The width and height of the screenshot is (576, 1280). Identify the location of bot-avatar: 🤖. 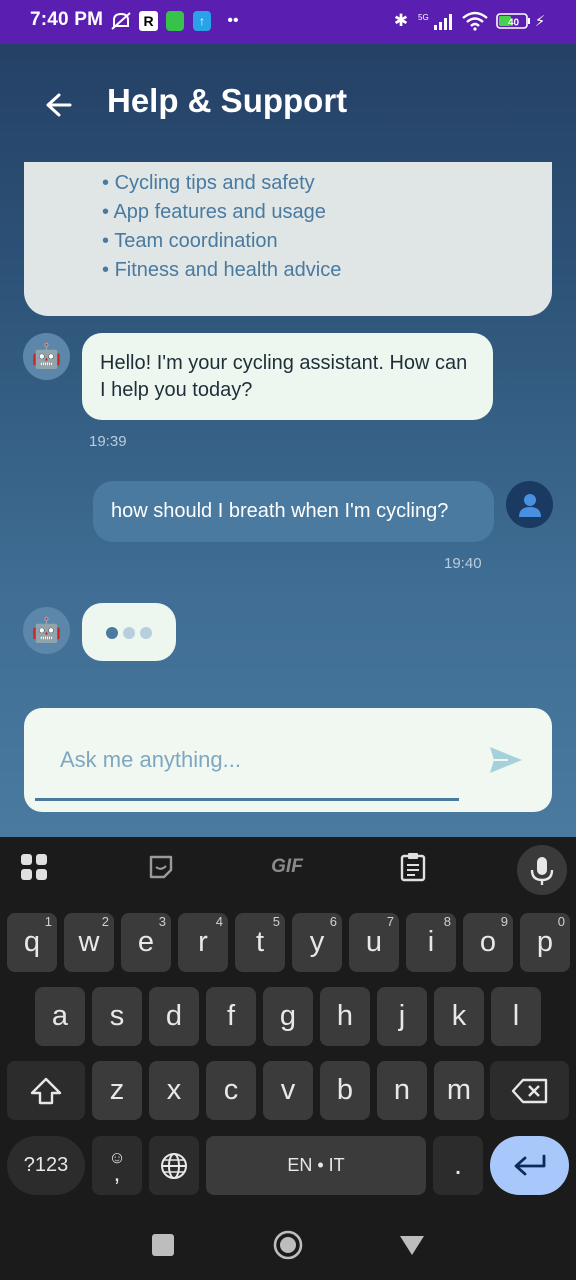
(46, 356).